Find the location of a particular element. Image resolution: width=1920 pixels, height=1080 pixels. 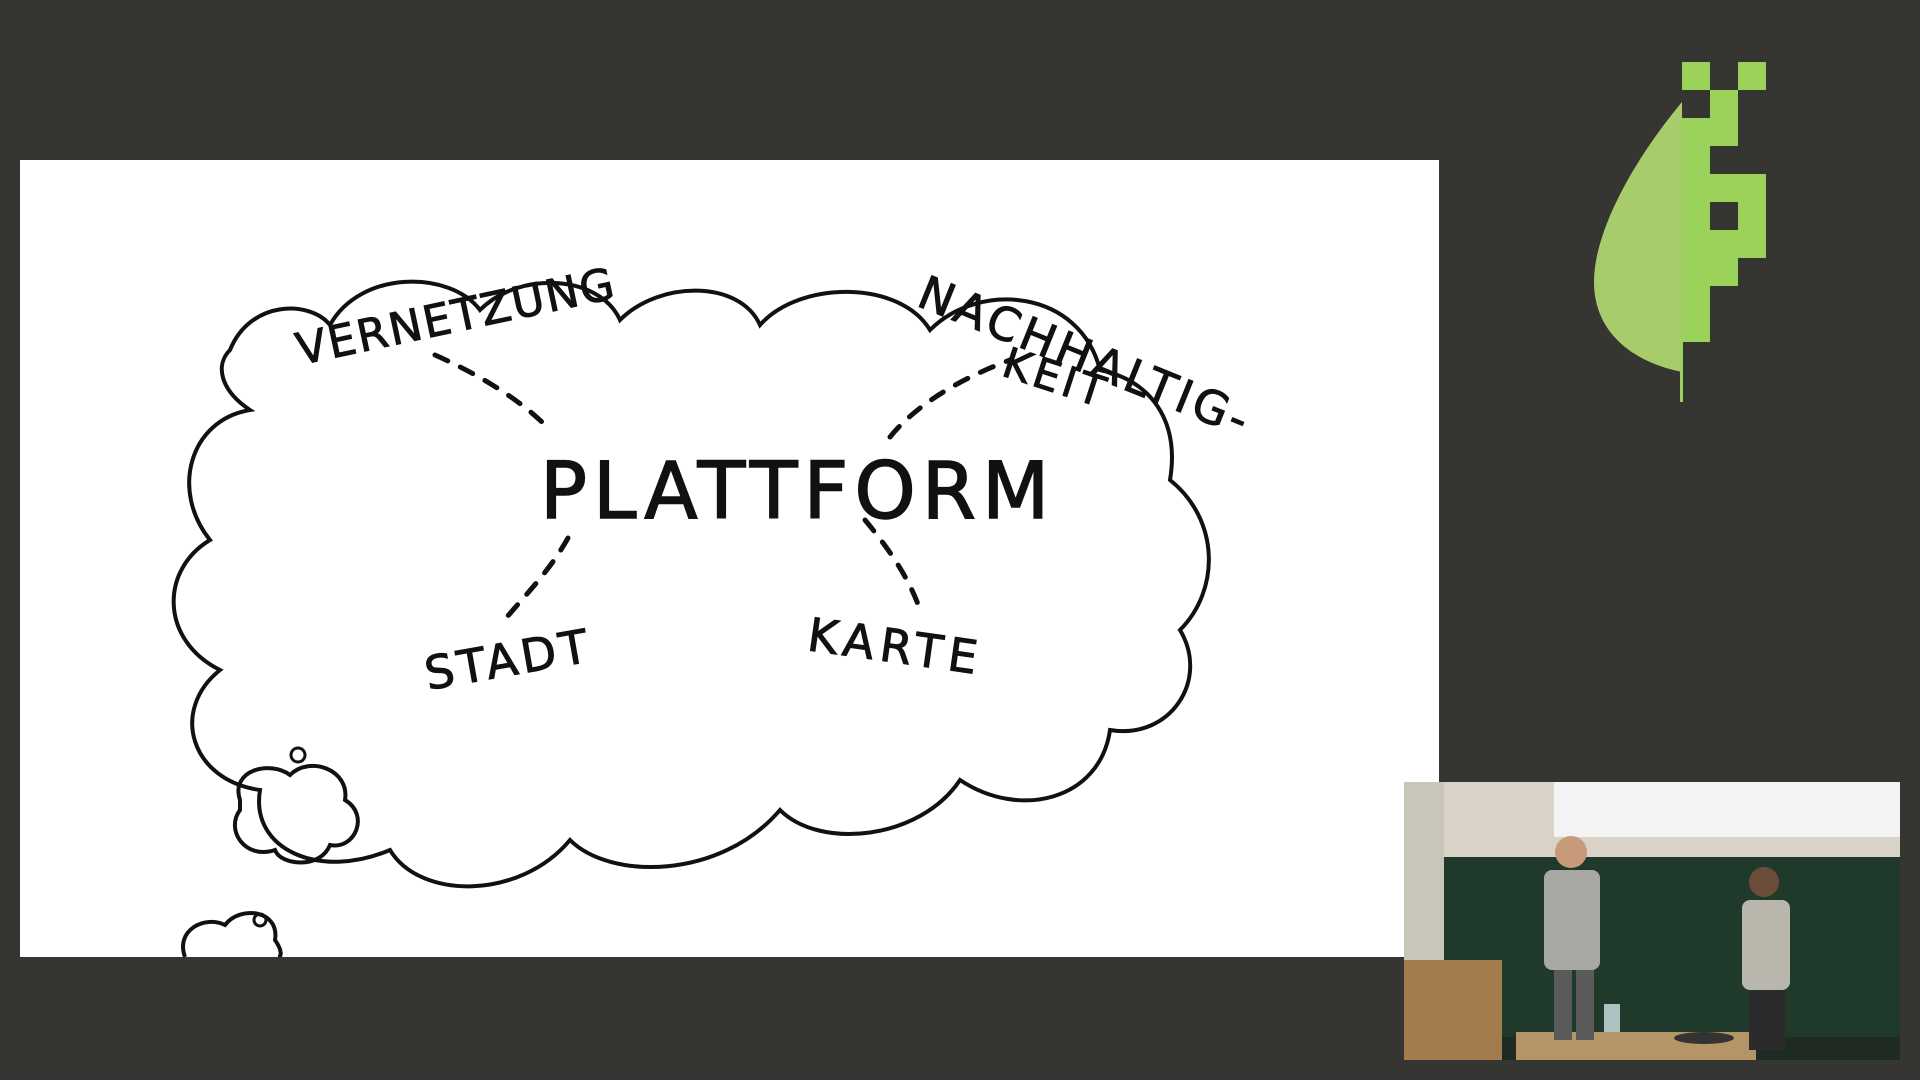

connector-nachhaltigkeit is located at coordinates (950, 398).